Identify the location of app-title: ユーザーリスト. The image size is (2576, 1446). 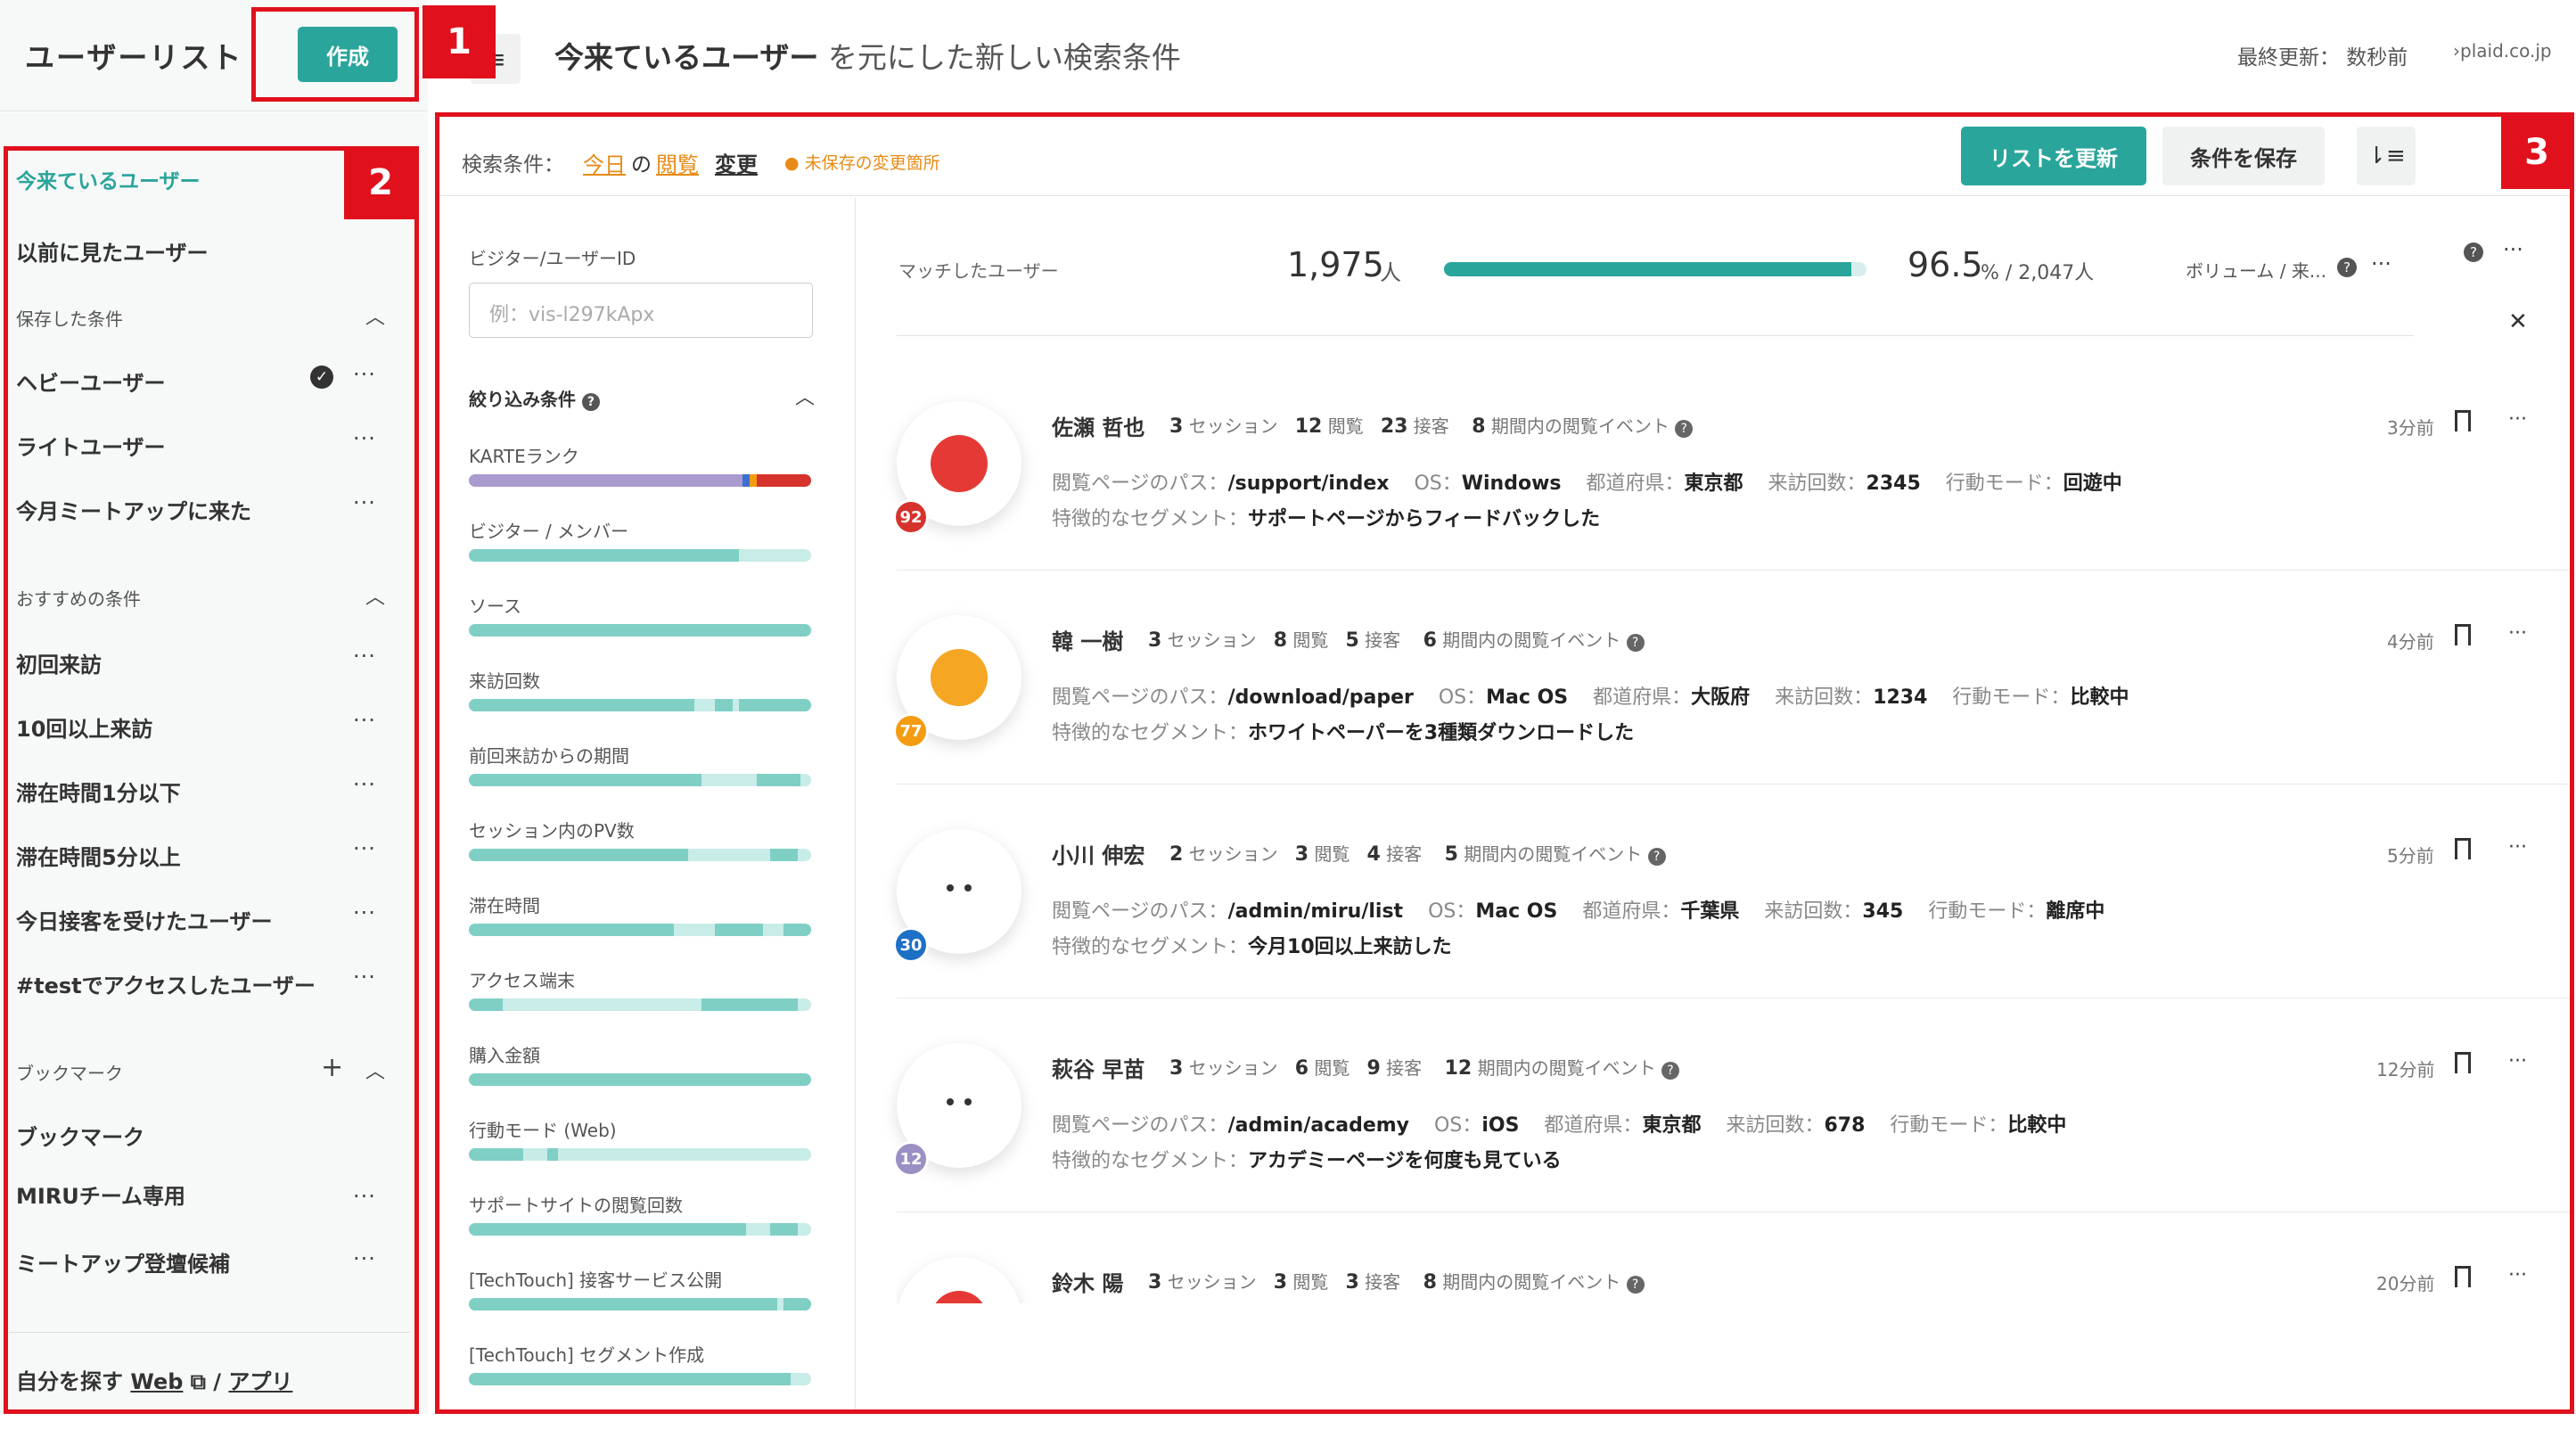
(134, 57).